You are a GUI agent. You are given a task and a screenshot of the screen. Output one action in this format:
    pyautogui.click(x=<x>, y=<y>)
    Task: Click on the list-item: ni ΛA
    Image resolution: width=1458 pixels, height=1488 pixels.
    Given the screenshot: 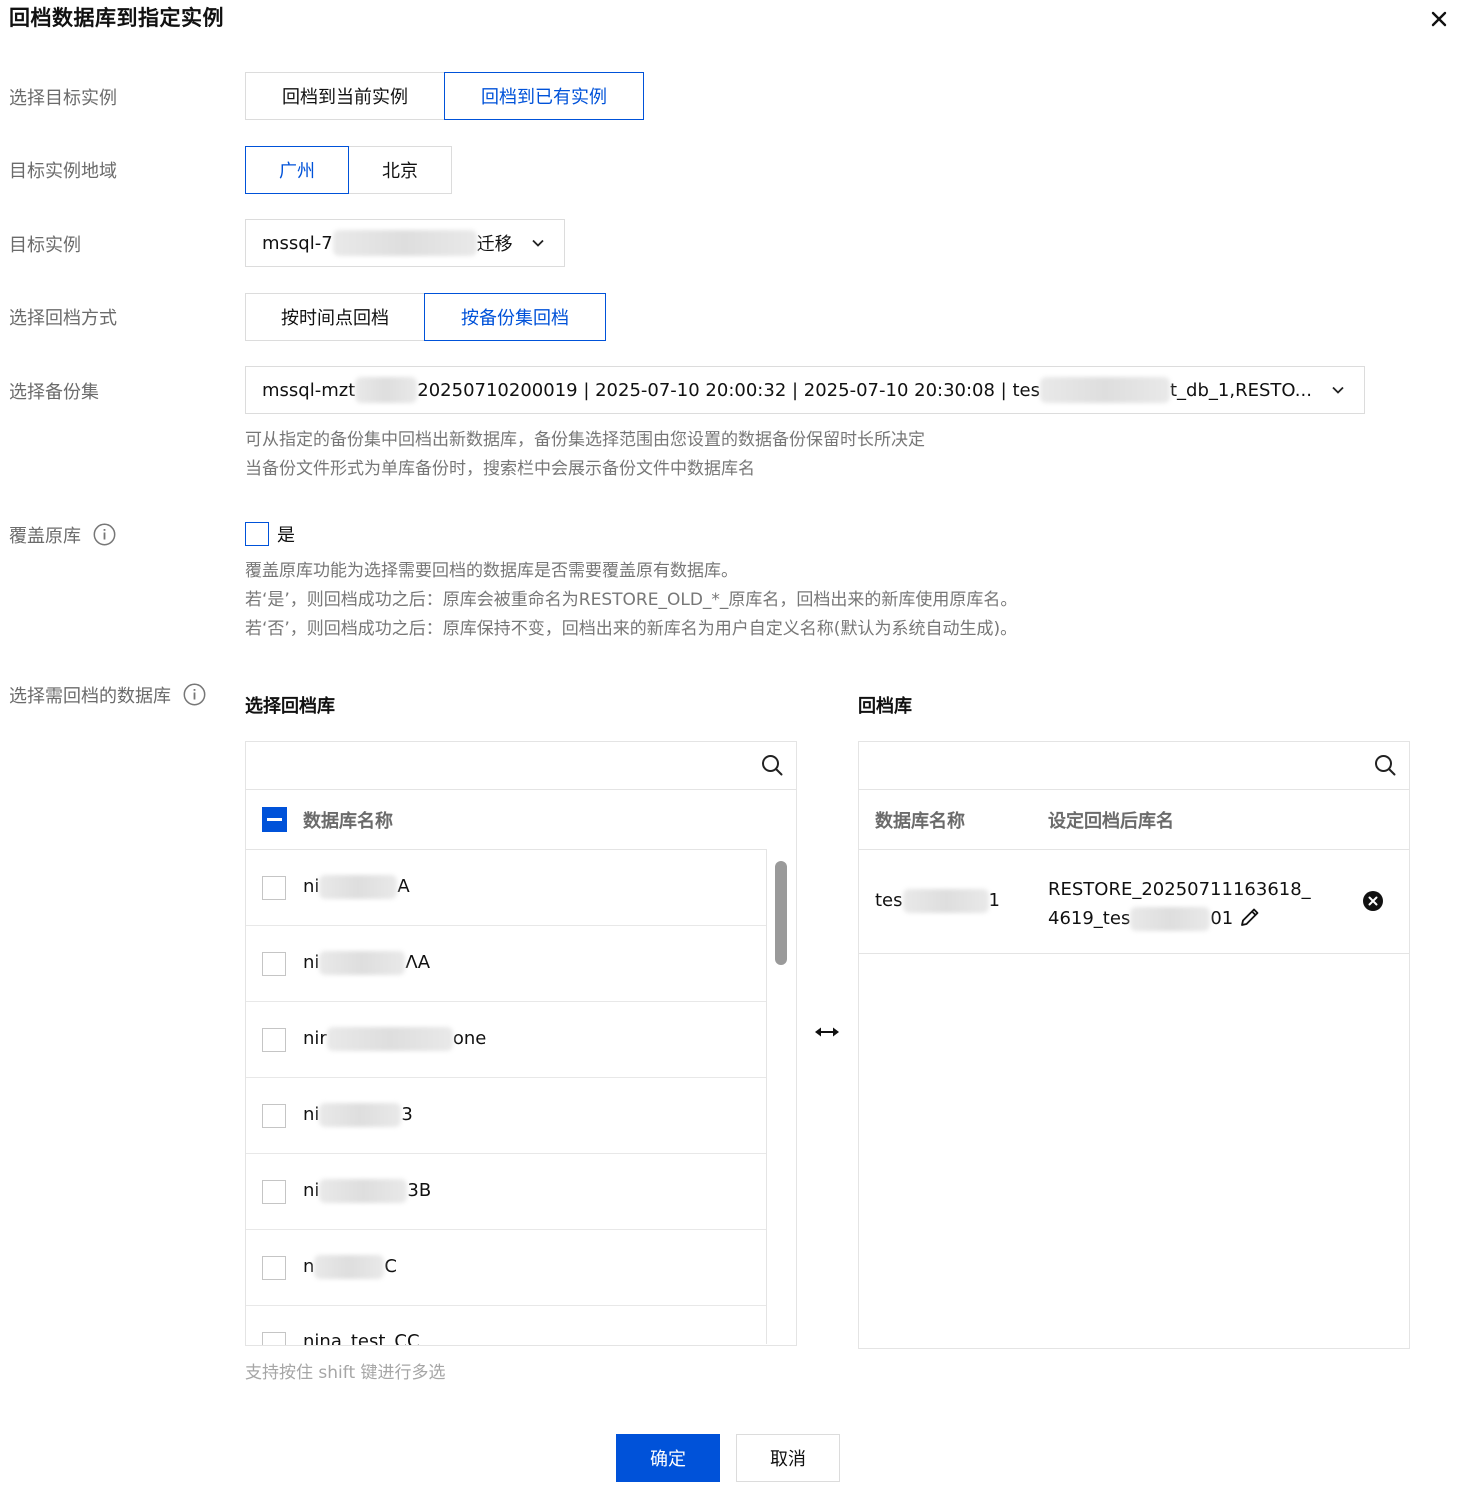 What is the action you would take?
    pyautogui.click(x=506, y=964)
    